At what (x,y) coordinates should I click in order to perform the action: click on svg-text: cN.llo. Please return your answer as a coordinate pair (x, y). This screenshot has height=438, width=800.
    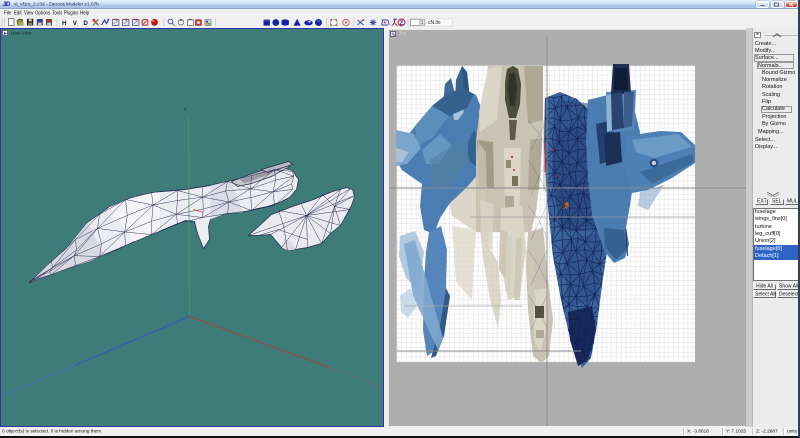
    Looking at the image, I should click on (434, 23).